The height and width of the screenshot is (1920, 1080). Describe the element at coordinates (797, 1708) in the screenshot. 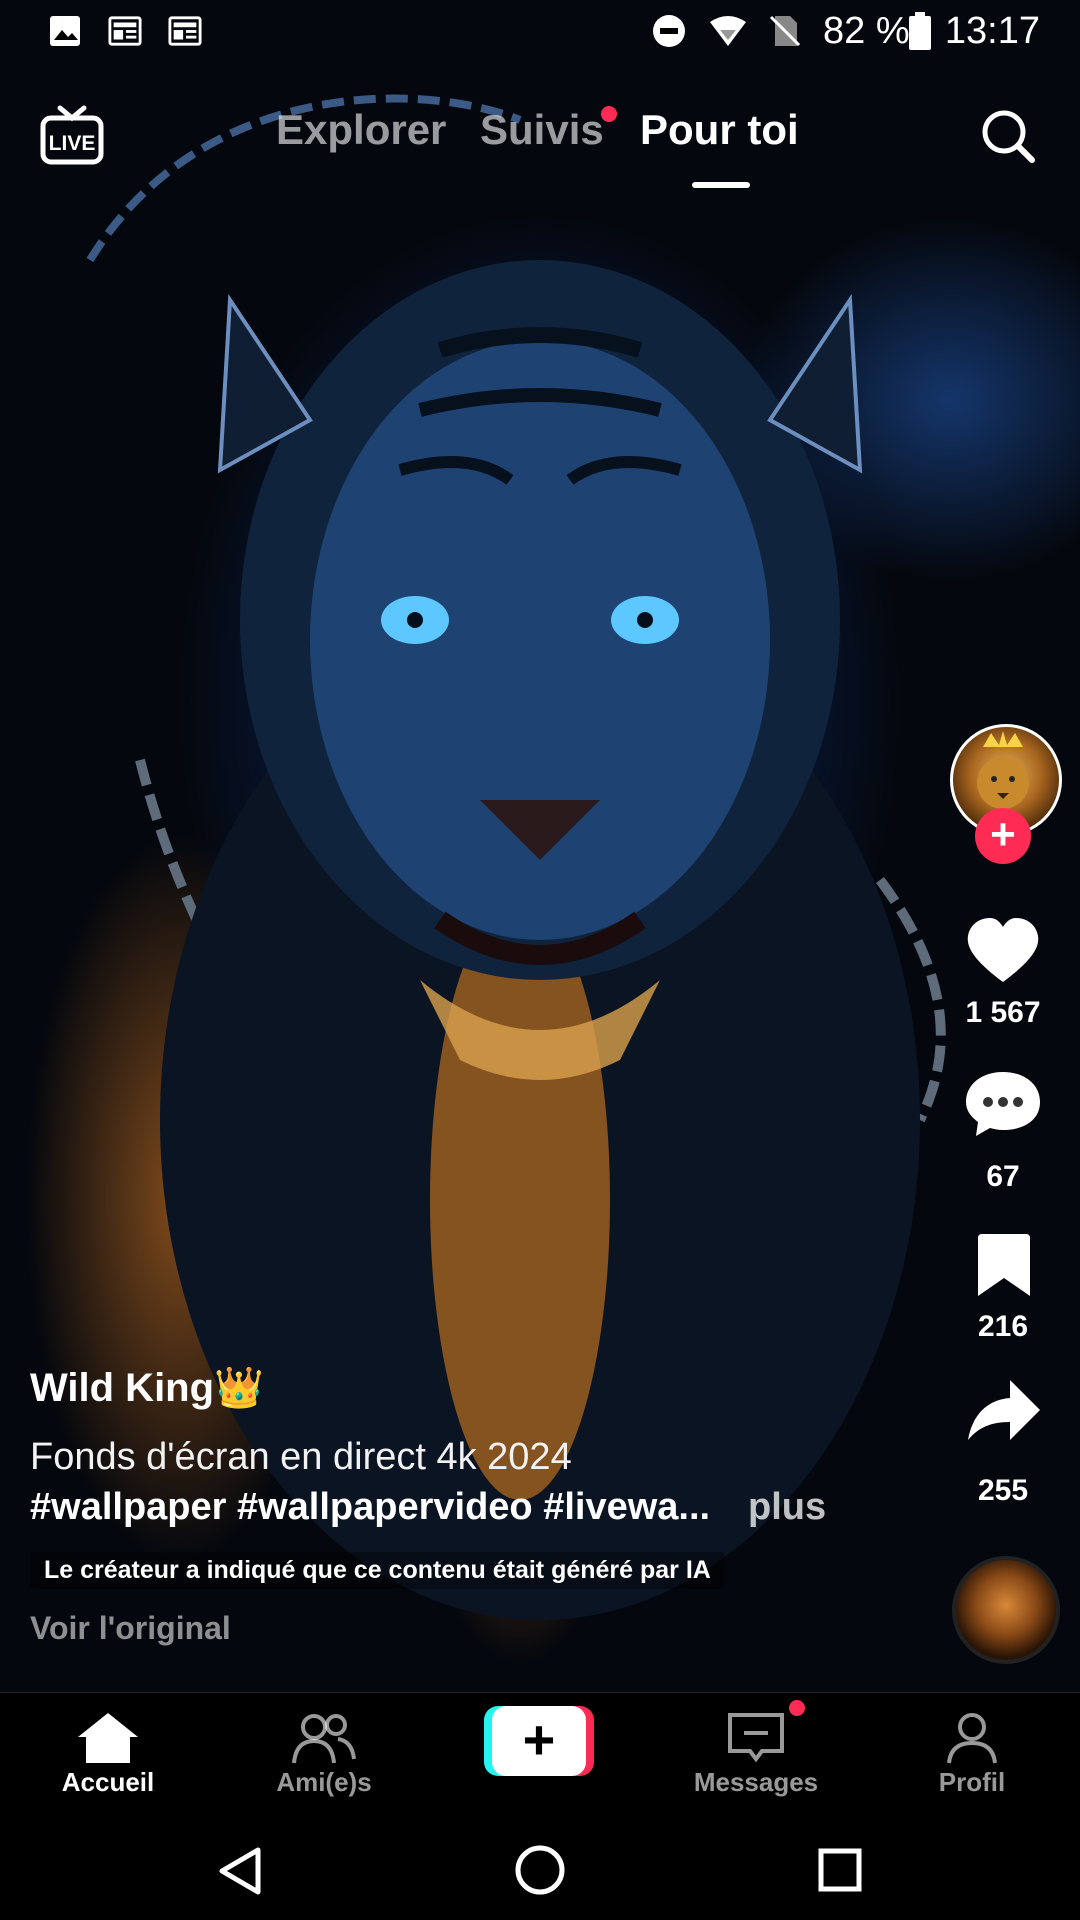

I see `messages-notification-dot` at that location.